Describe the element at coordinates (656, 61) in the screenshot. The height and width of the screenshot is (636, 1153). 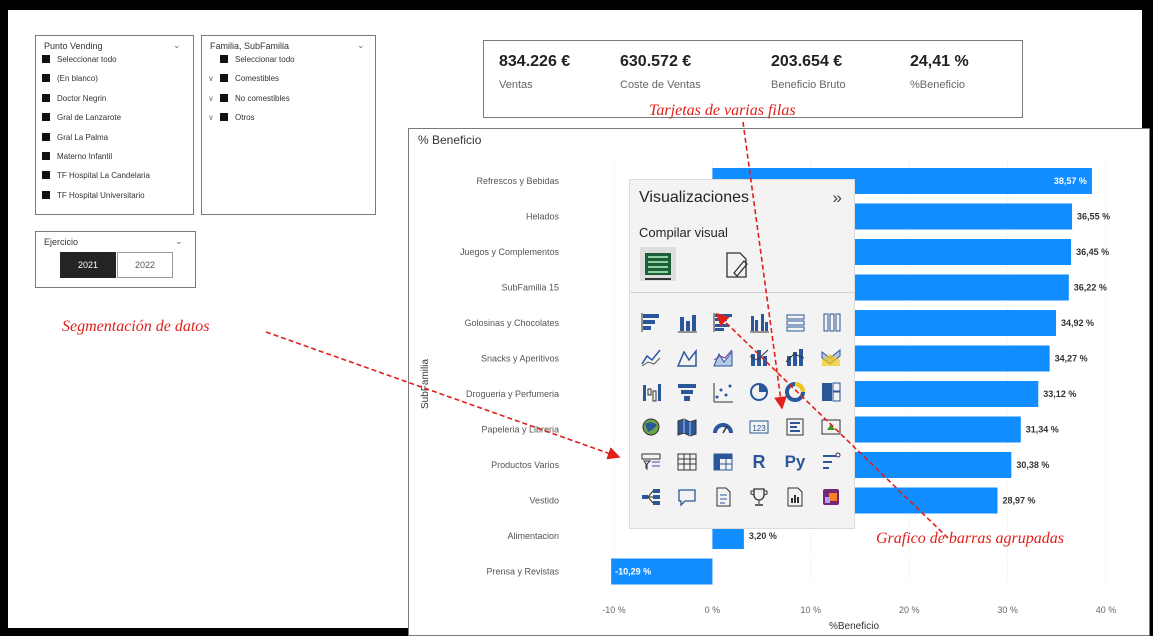
I see `card-value-coste: 630.572 €` at that location.